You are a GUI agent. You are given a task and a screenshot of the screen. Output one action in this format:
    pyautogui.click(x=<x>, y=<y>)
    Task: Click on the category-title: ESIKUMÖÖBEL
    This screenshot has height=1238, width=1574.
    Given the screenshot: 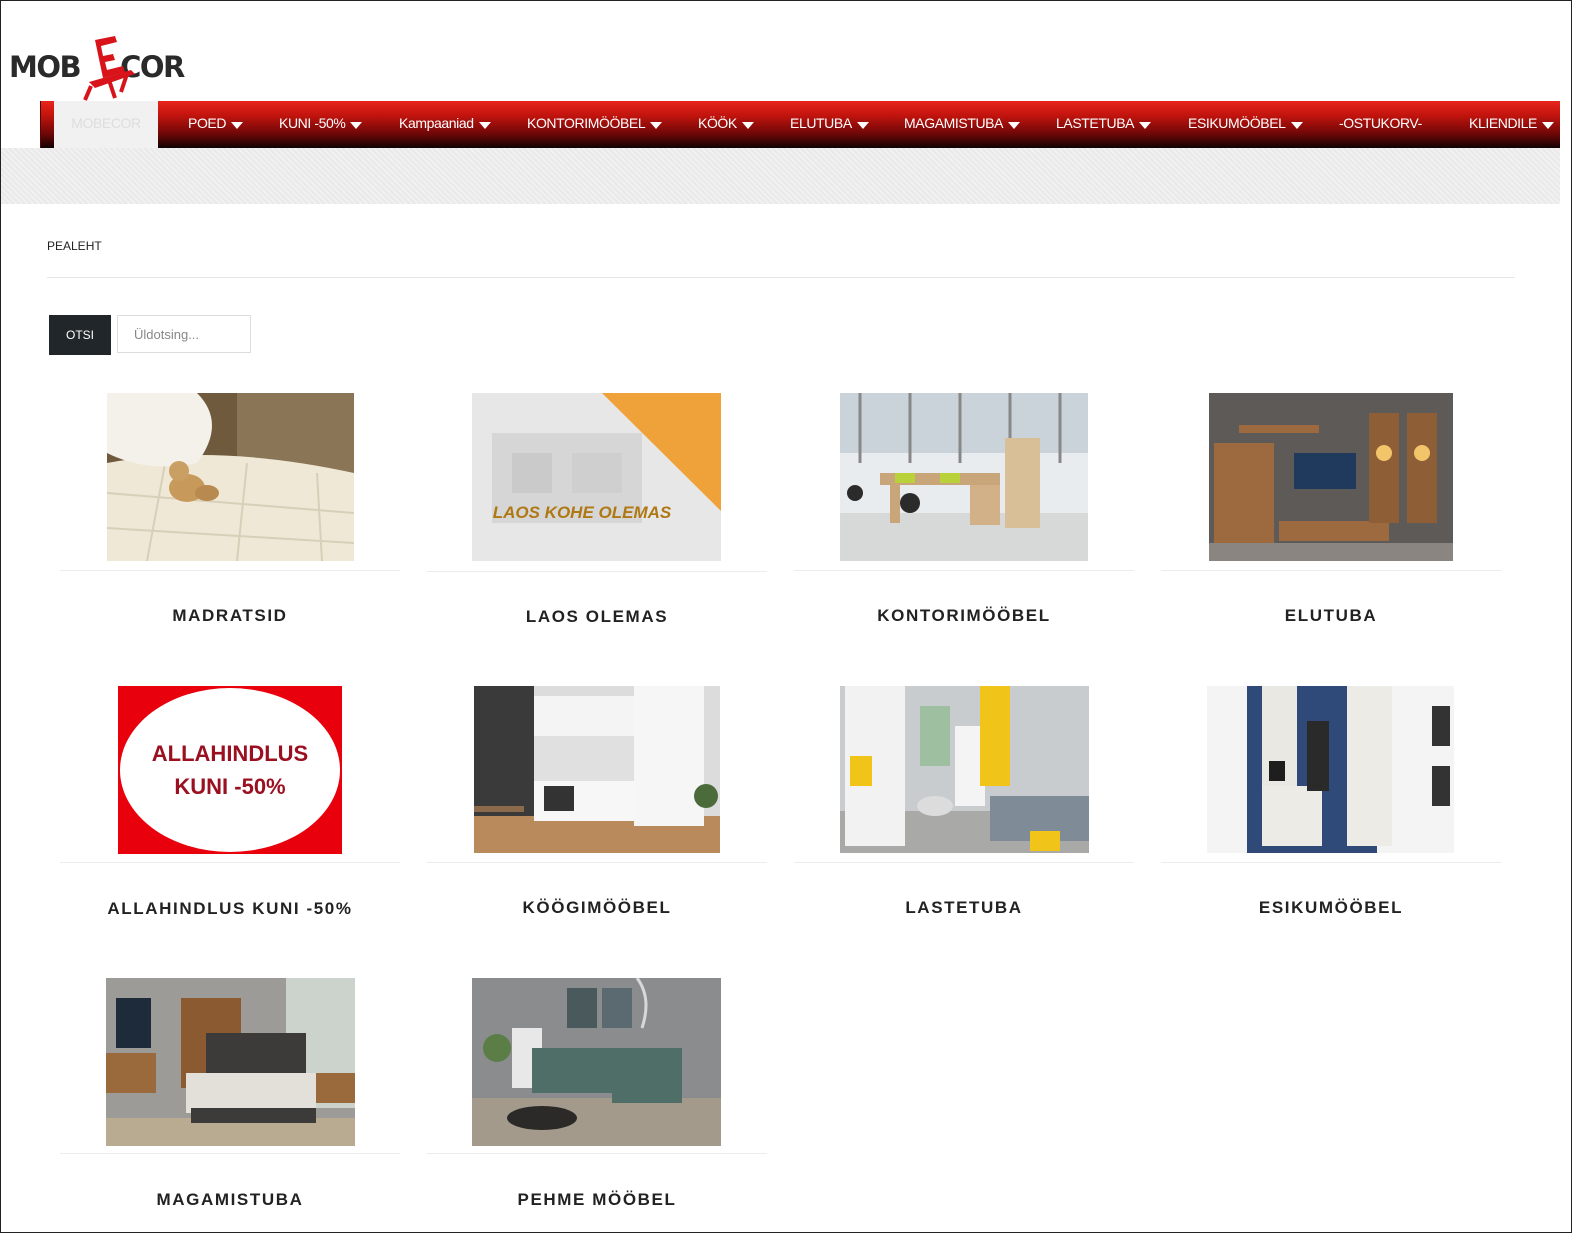 What is the action you would take?
    pyautogui.click(x=1331, y=908)
    